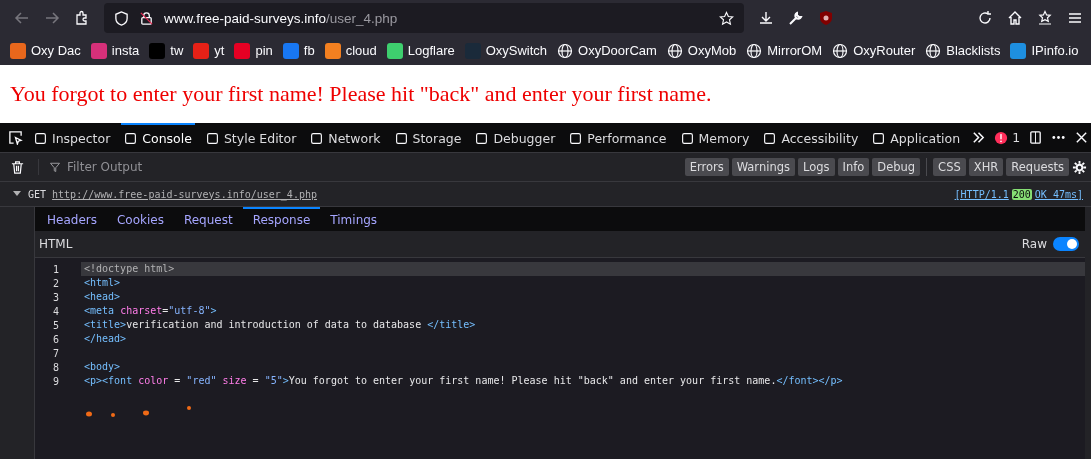 This screenshot has height=459, width=1091. I want to click on devtools-tab: Memory, so click(715, 137).